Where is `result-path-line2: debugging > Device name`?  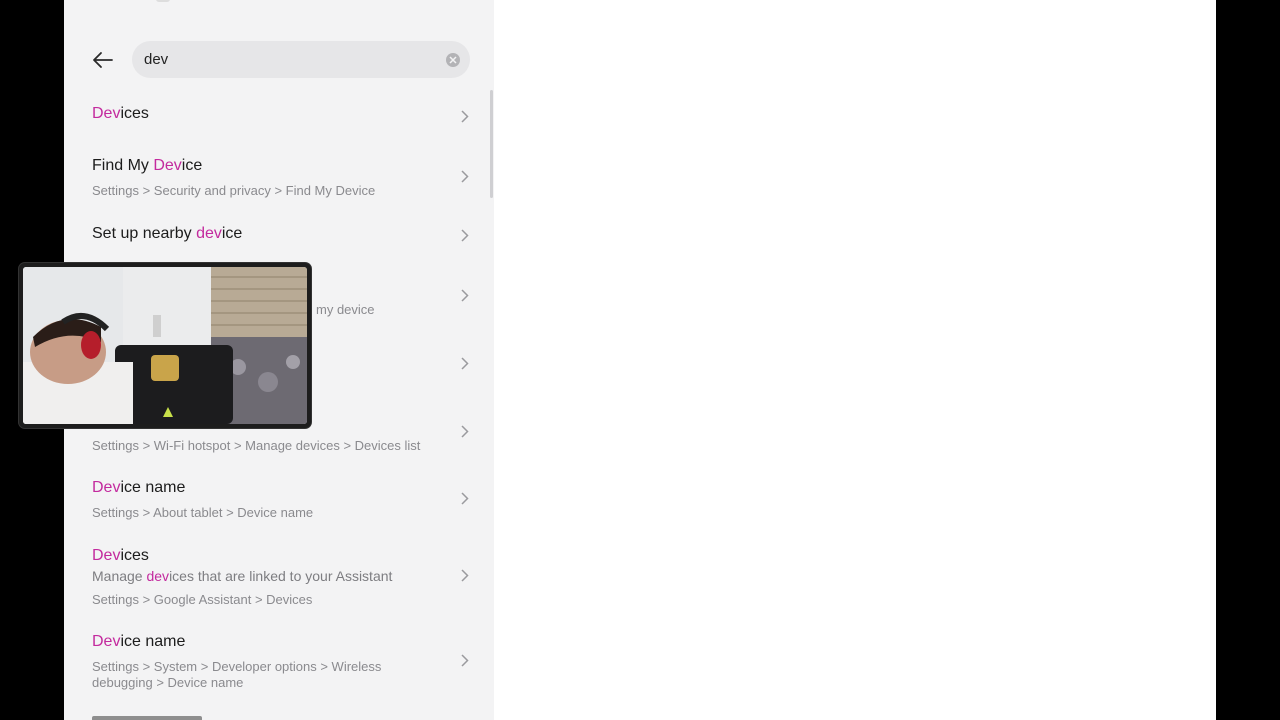
result-path-line2: debugging > Device name is located at coordinates (168, 682).